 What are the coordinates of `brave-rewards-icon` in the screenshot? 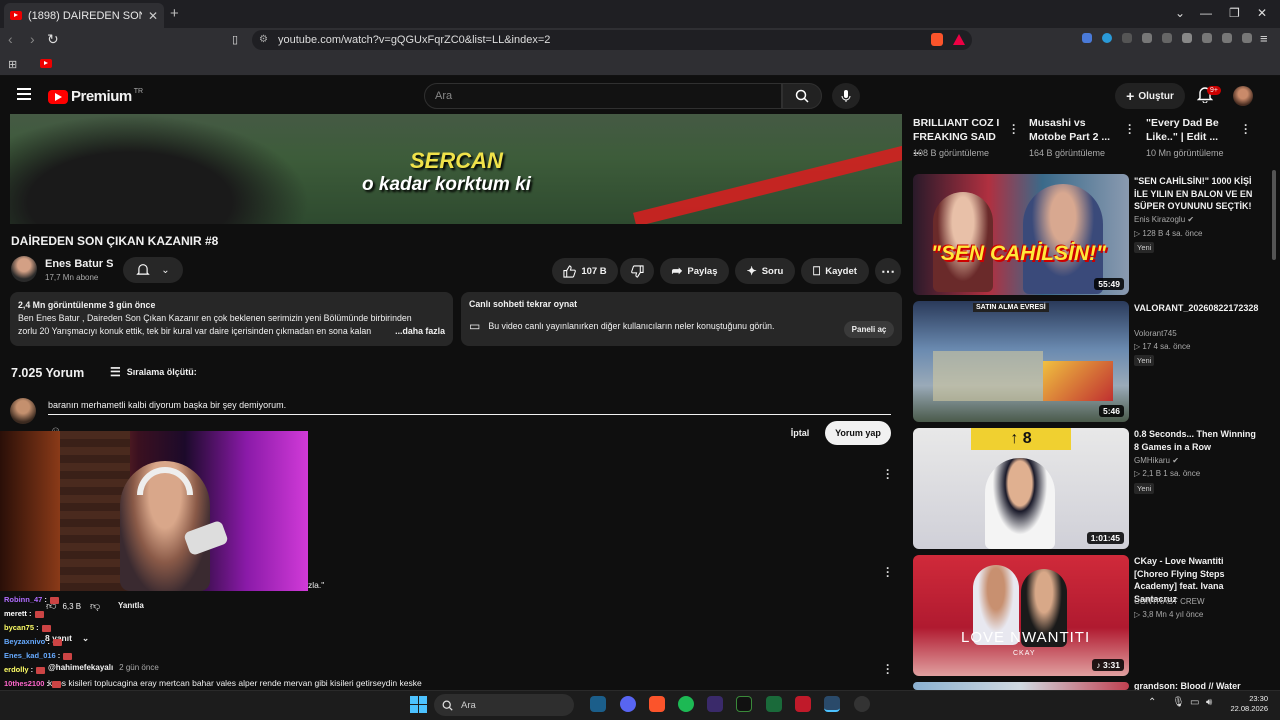 It's located at (959, 39).